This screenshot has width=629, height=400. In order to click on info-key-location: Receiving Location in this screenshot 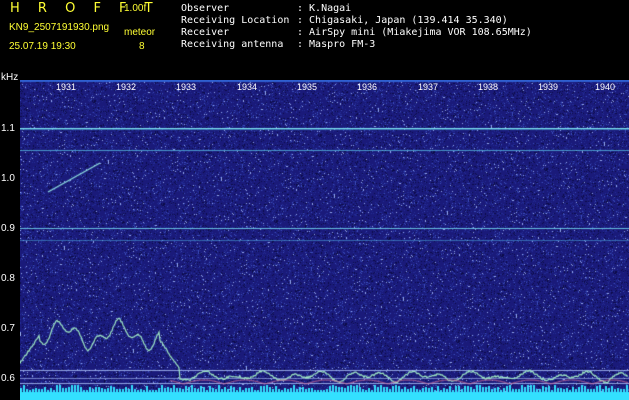, I will do `click(235, 20)`.